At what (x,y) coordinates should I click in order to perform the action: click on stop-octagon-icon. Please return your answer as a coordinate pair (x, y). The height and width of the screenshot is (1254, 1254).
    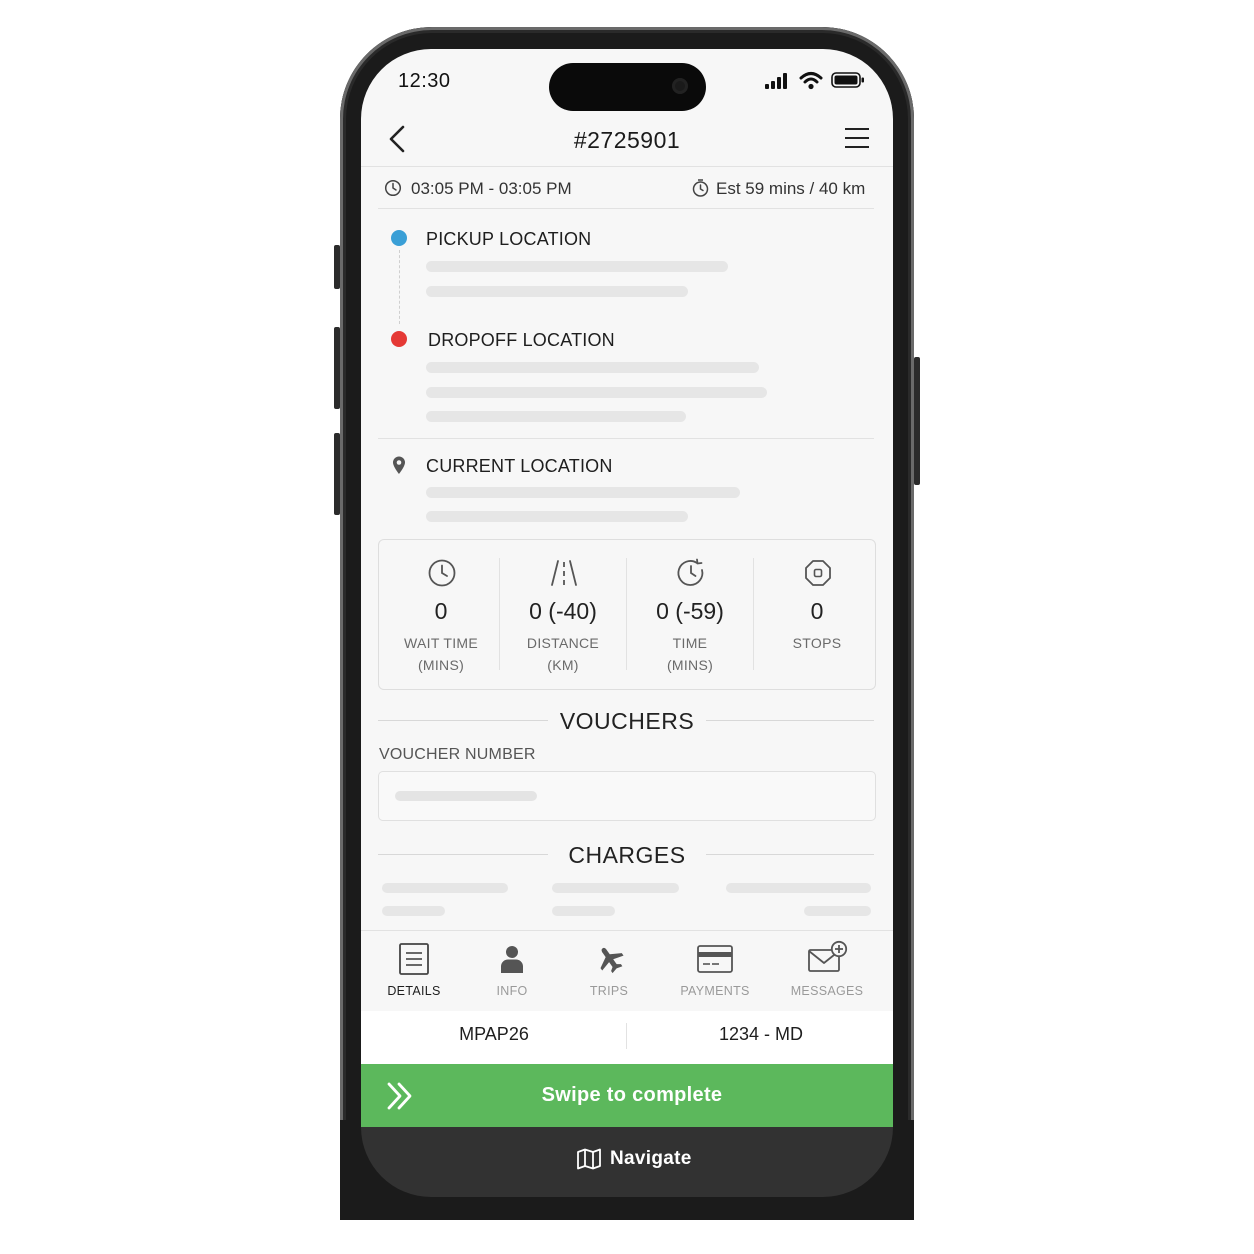
    Looking at the image, I should click on (818, 573).